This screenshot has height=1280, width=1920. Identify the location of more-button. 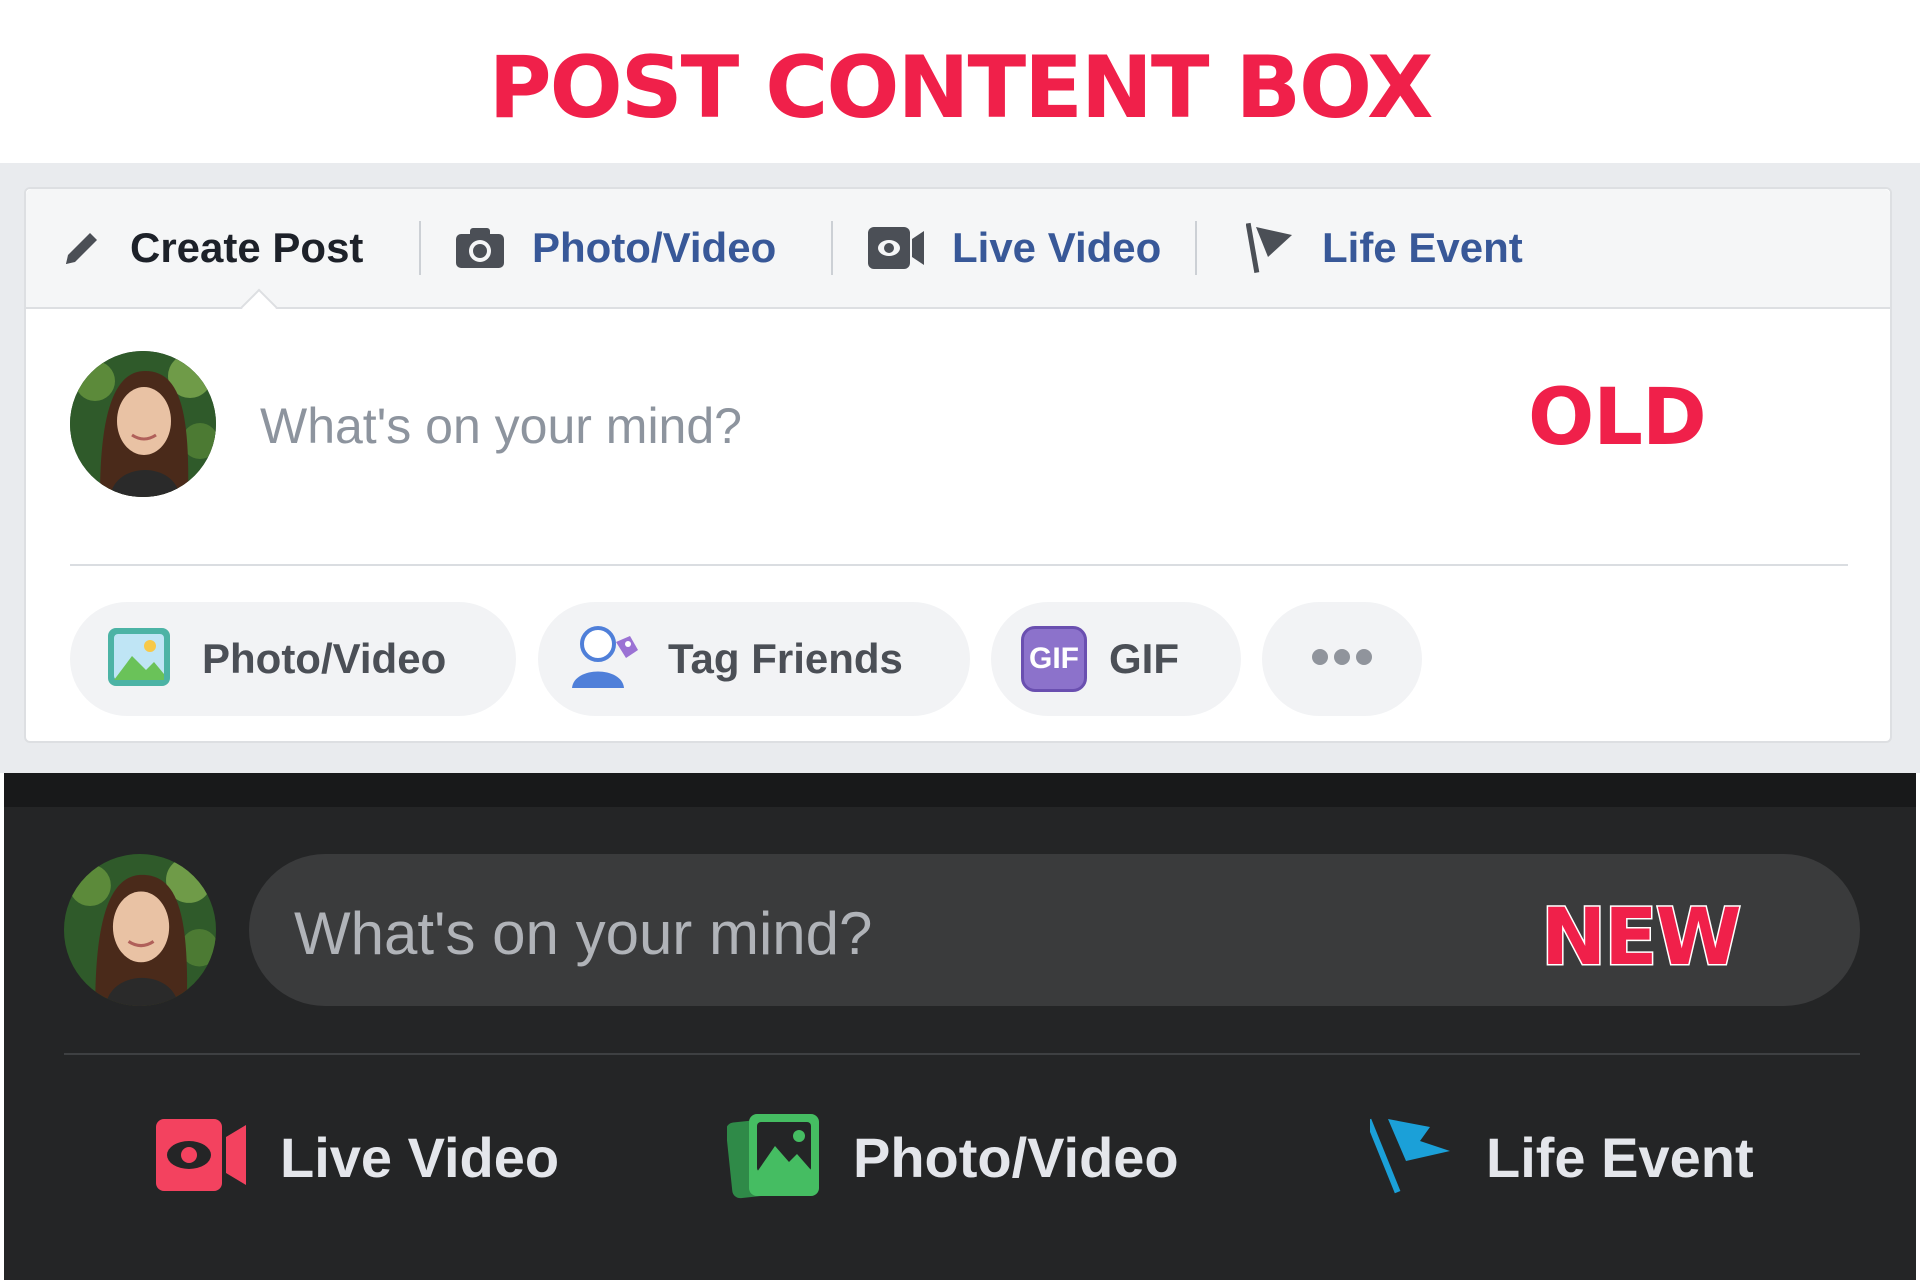
(1342, 659).